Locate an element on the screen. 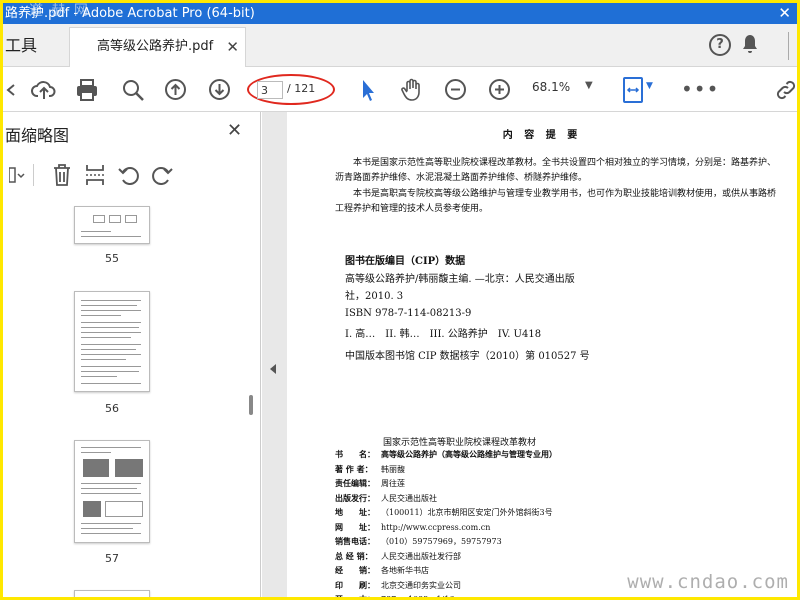  tab-close-icon: ✕ is located at coordinates (232, 47).